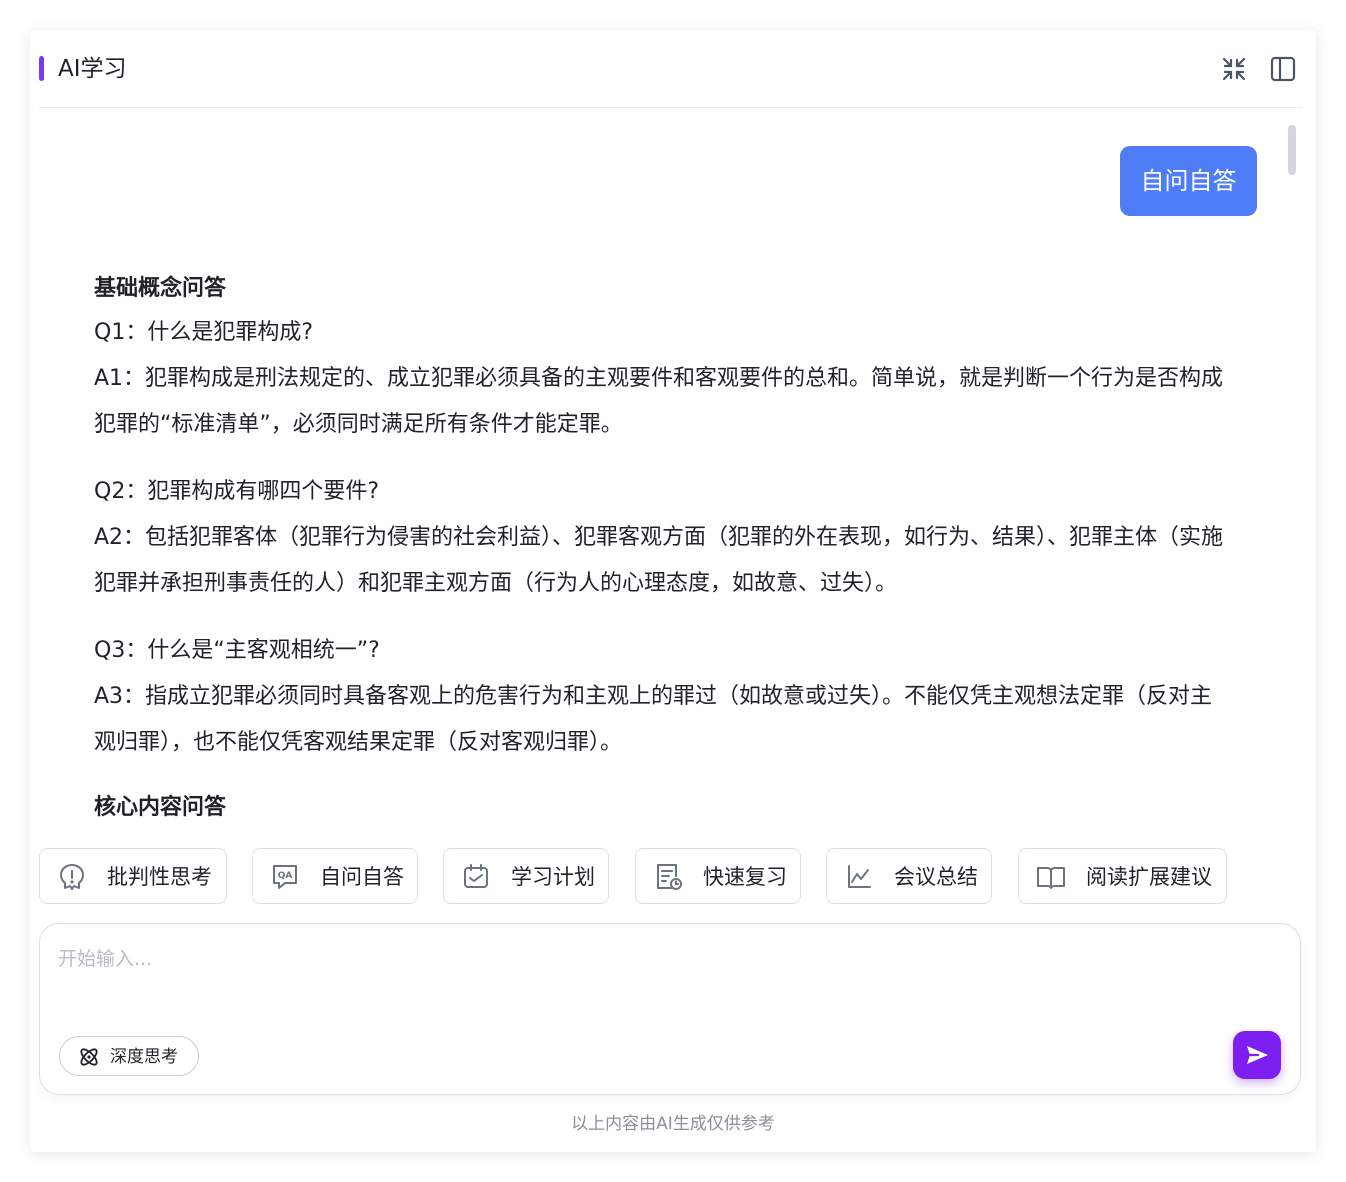 The height and width of the screenshot is (1182, 1346). I want to click on quick-action-label: 阅读扩展建议, so click(1149, 877).